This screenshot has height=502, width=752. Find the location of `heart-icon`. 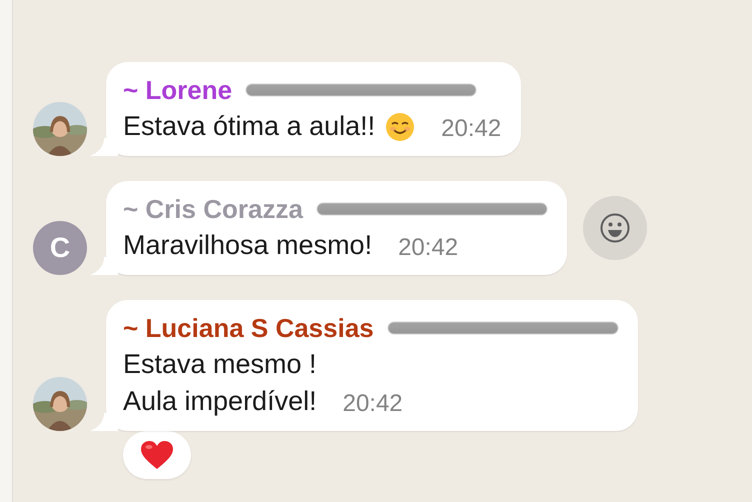

heart-icon is located at coordinates (157, 455).